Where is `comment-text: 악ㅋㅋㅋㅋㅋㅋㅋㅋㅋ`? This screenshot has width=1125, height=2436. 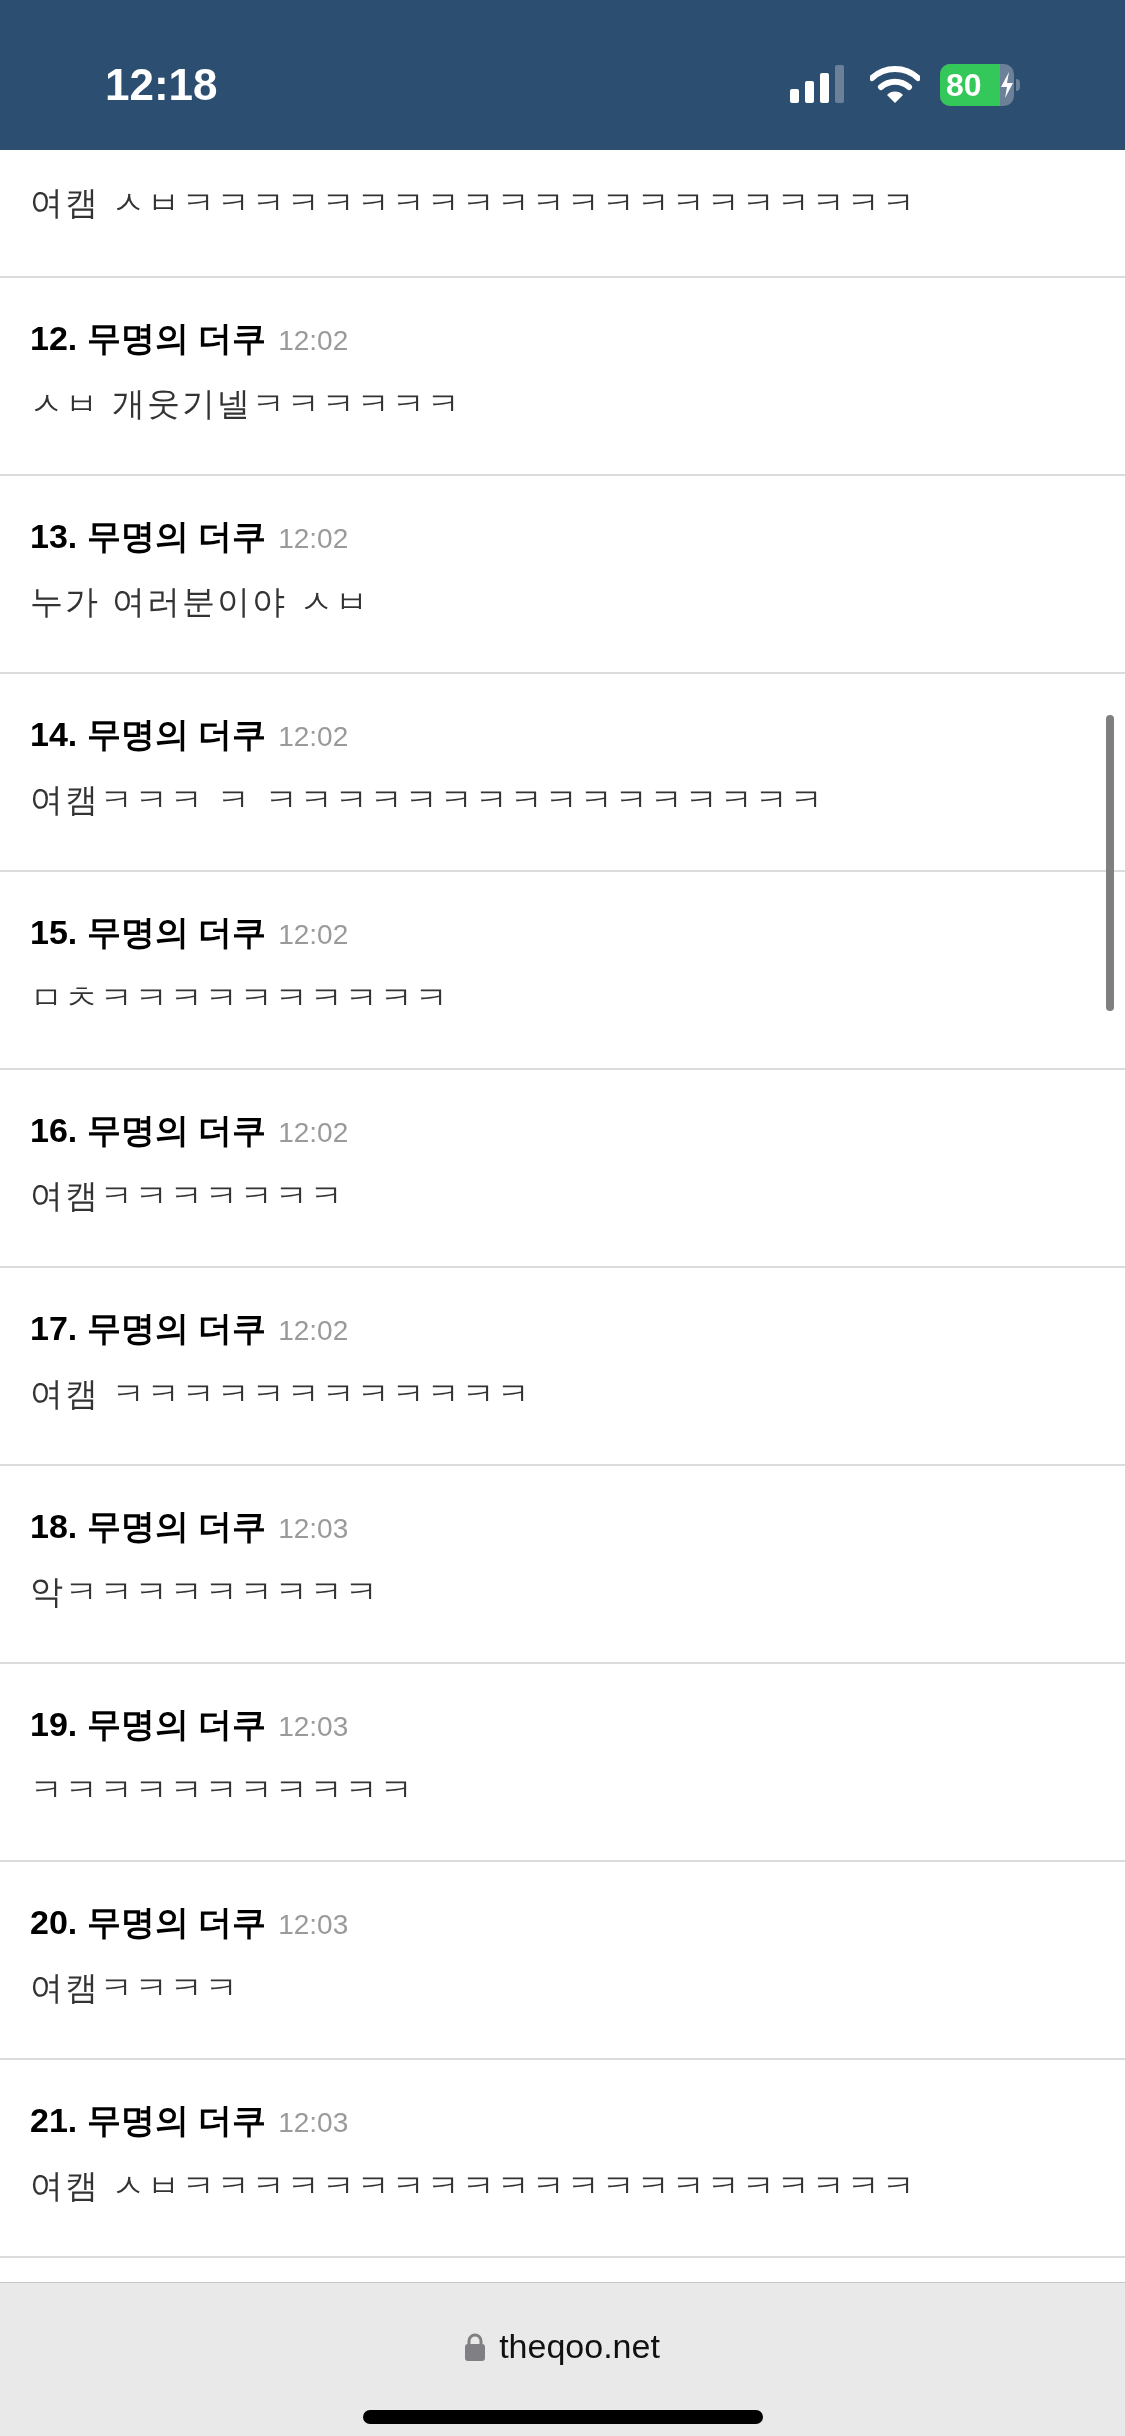 comment-text: 악ㅋㅋㅋㅋㅋㅋㅋㅋㅋ is located at coordinates (205, 1592).